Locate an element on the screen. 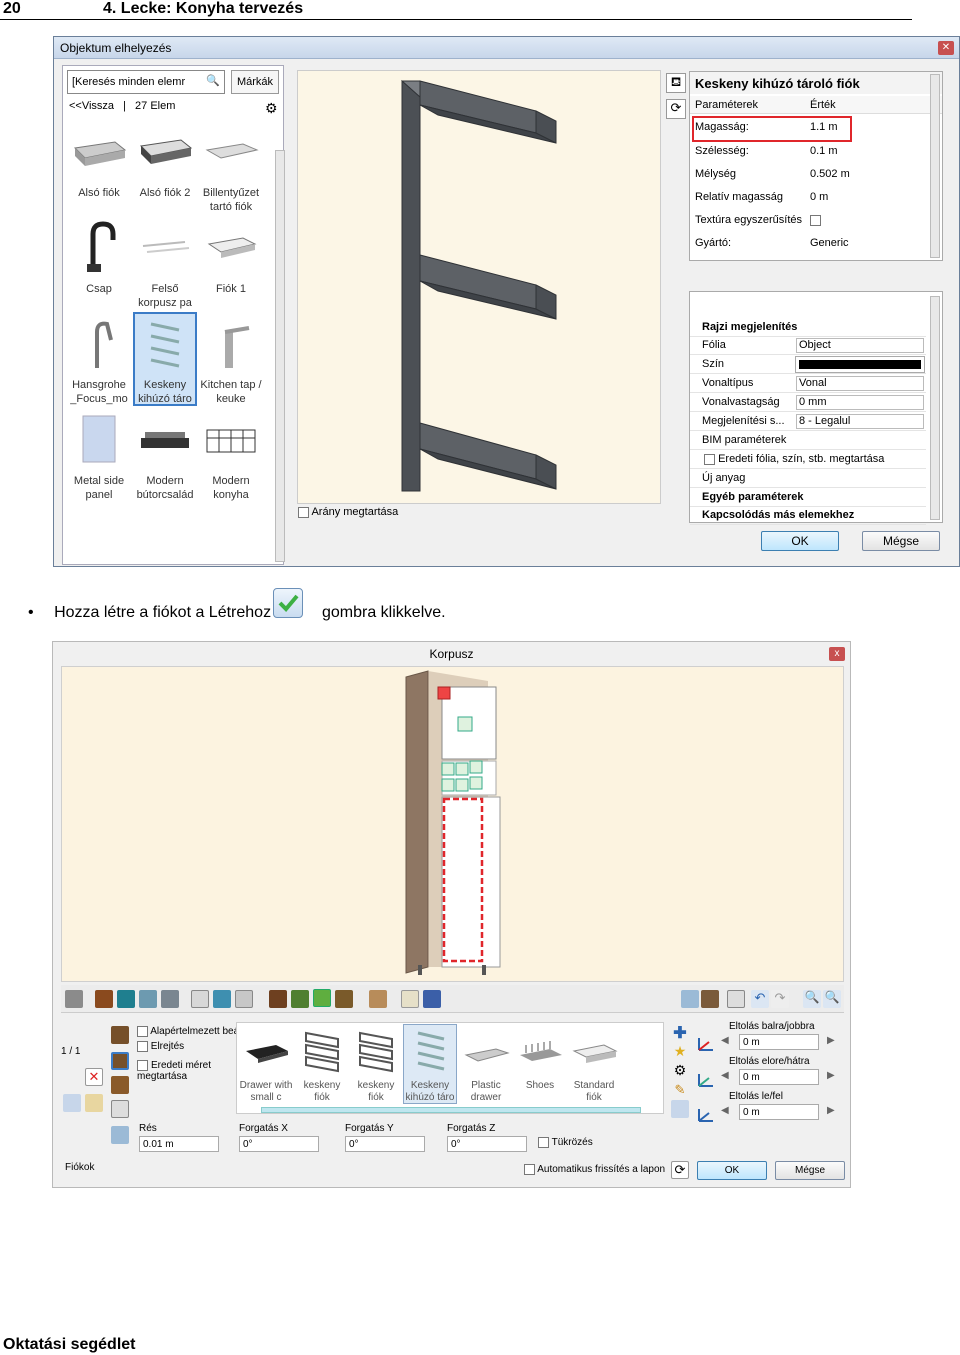 Image resolution: width=960 pixels, height=1355 pixels. color-swatch is located at coordinates (860, 364).